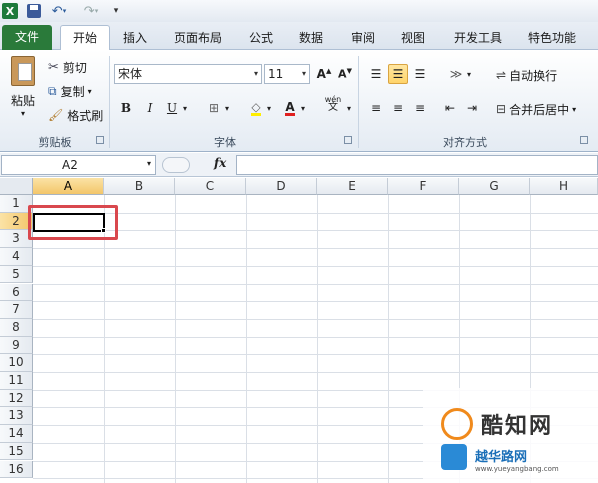 The height and width of the screenshot is (483, 598). I want to click on divider, so click(109, 102).